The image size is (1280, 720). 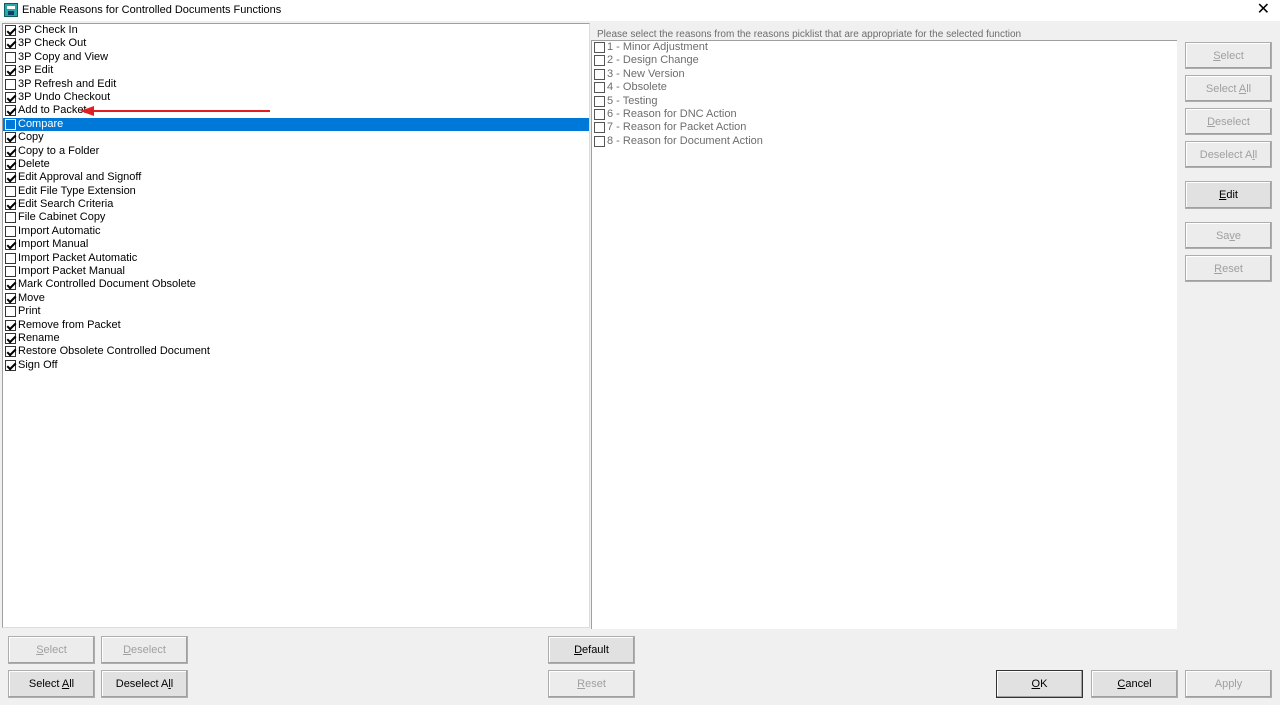 I want to click on function-label: Import Packet Manual, so click(x=71, y=271).